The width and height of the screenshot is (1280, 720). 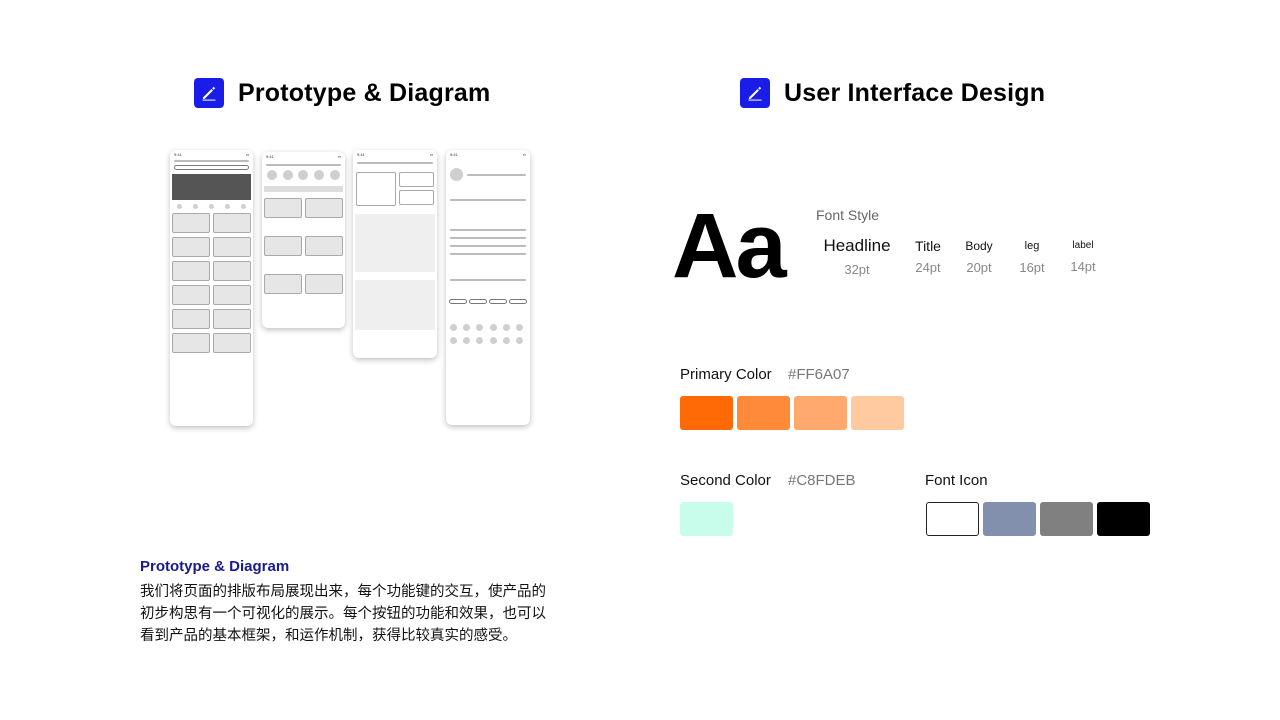 What do you see at coordinates (1032, 246) in the screenshot?
I see `type-name: leg` at bounding box center [1032, 246].